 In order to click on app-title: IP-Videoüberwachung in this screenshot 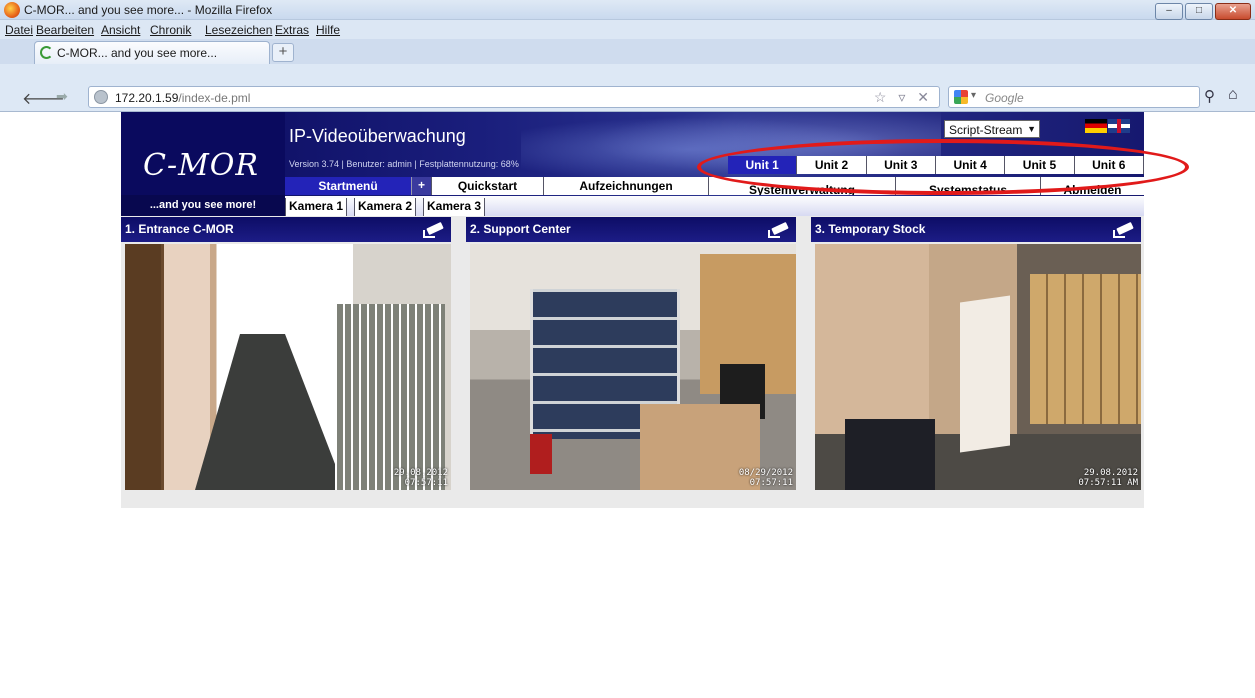, I will do `click(377, 136)`.